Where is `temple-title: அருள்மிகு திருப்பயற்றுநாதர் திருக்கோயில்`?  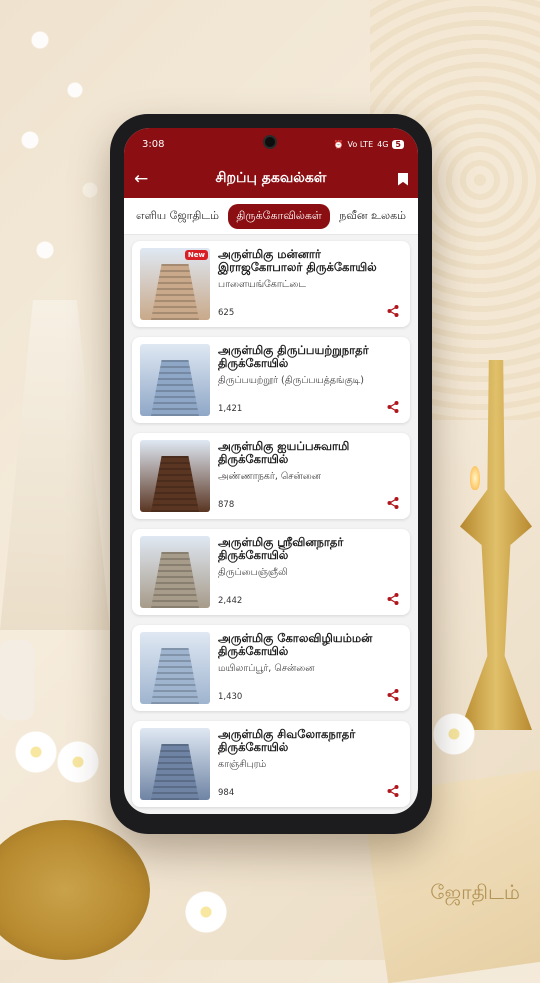 temple-title: அருள்மிகு திருப்பயற்றுநாதர் திருக்கோயில் is located at coordinates (293, 356).